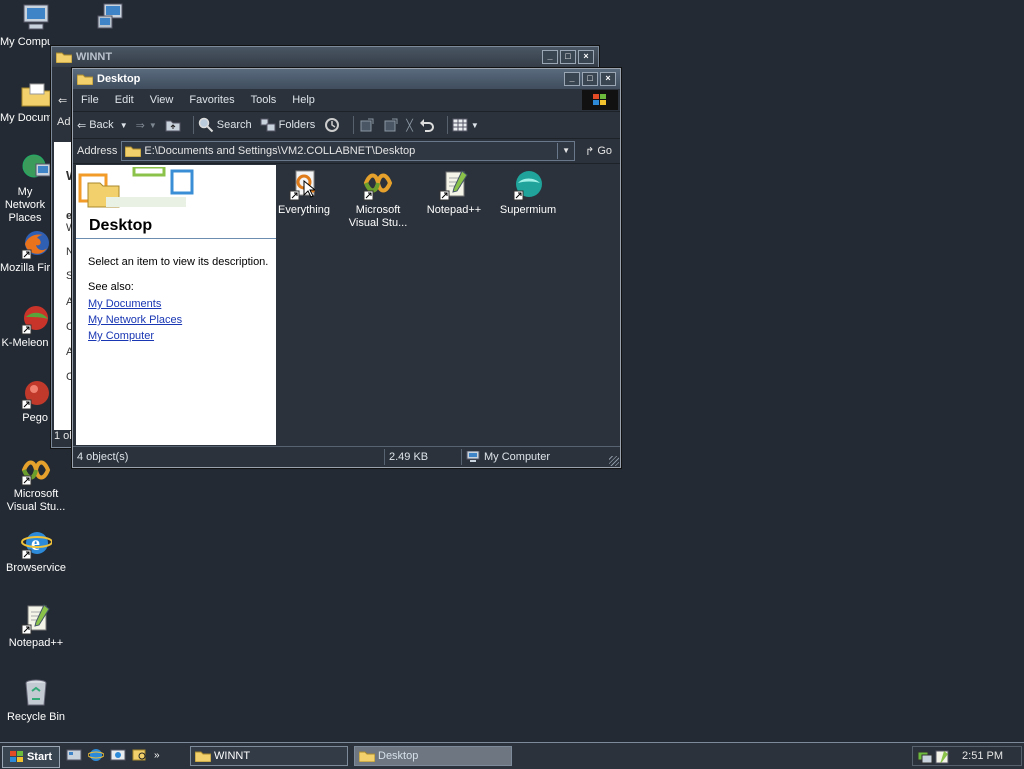 The height and width of the screenshot is (769, 1024). Describe the element at coordinates (565, 151) in the screenshot. I see `address-dropdown-button: ▼` at that location.